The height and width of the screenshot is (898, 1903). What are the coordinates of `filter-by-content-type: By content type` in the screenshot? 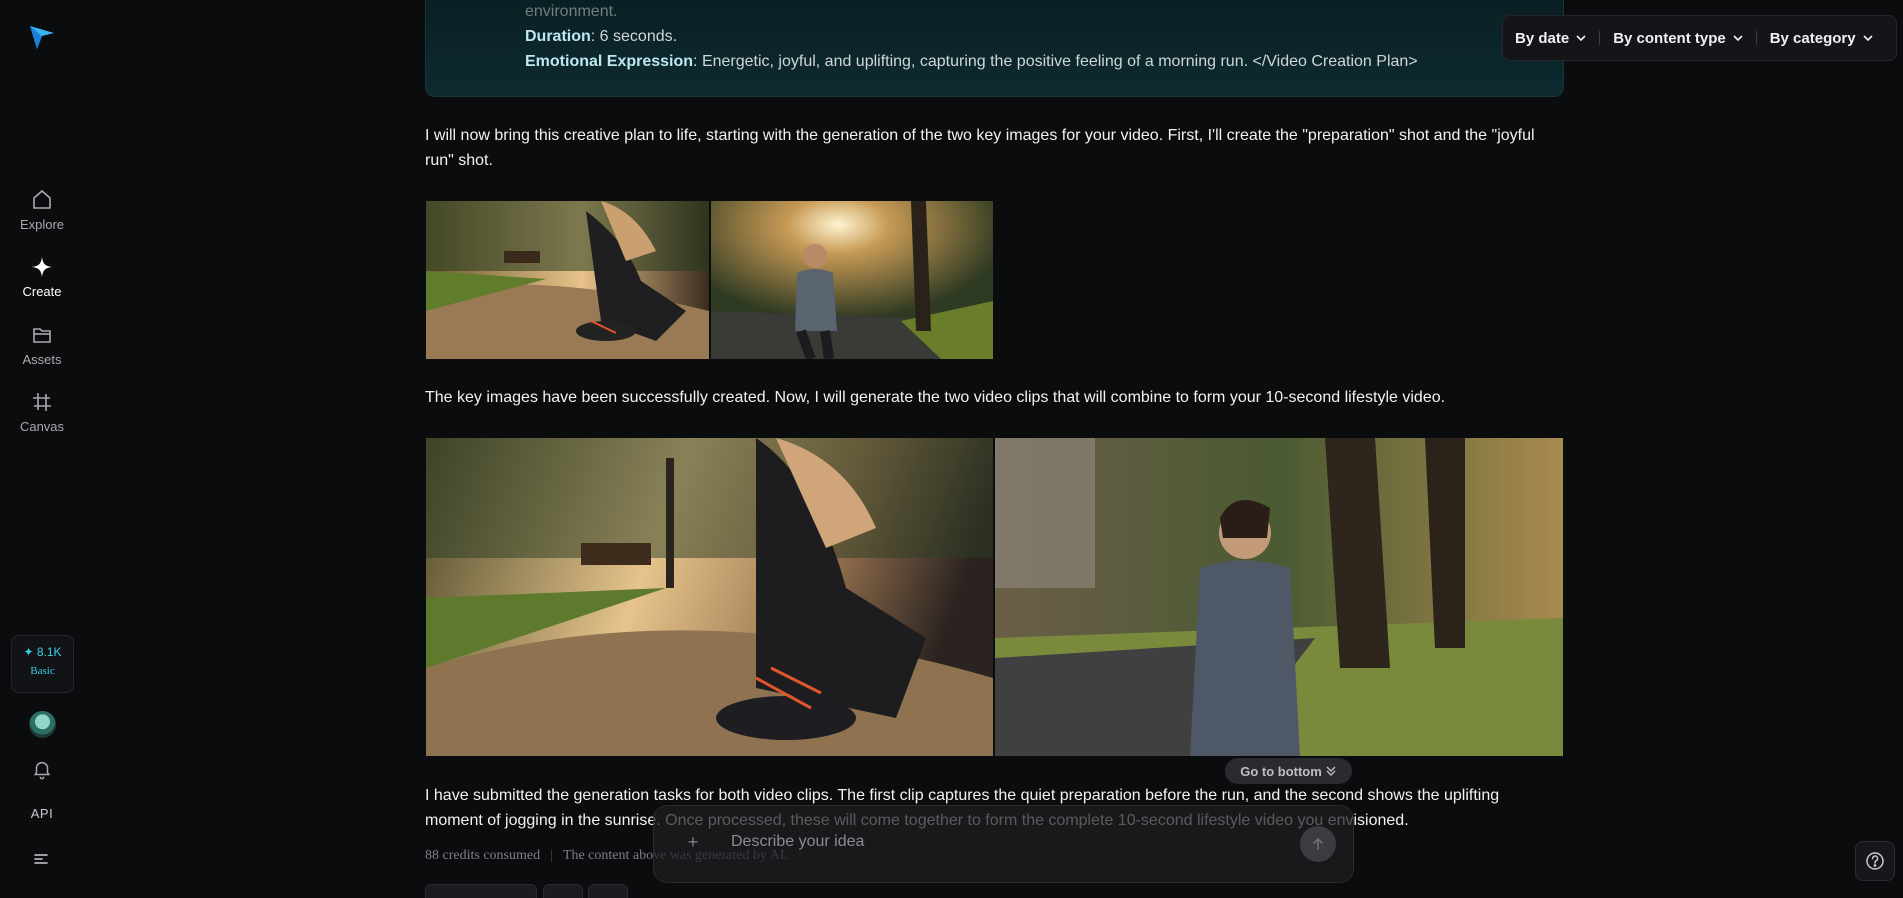 It's located at (1678, 38).